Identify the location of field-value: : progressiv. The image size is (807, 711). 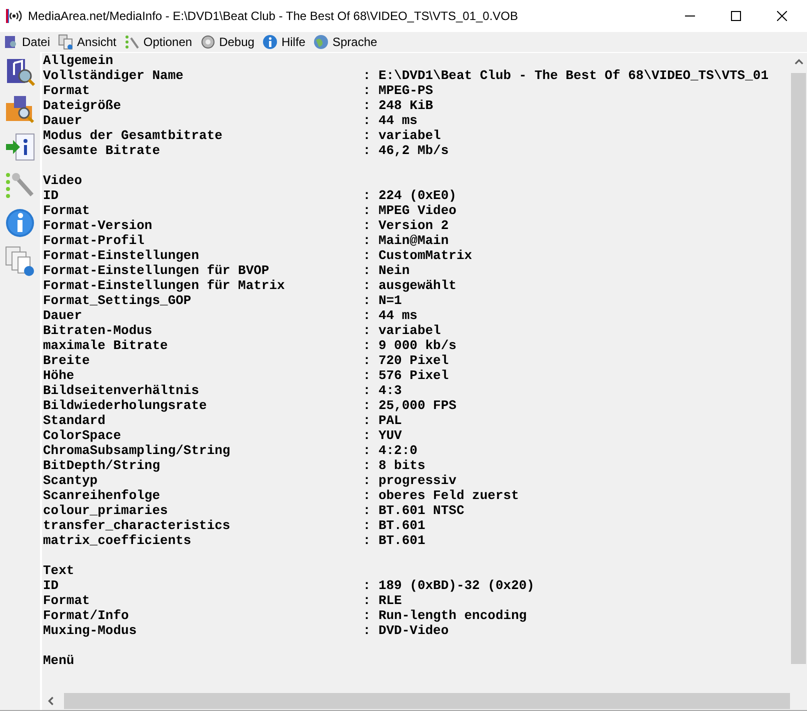
(409, 480).